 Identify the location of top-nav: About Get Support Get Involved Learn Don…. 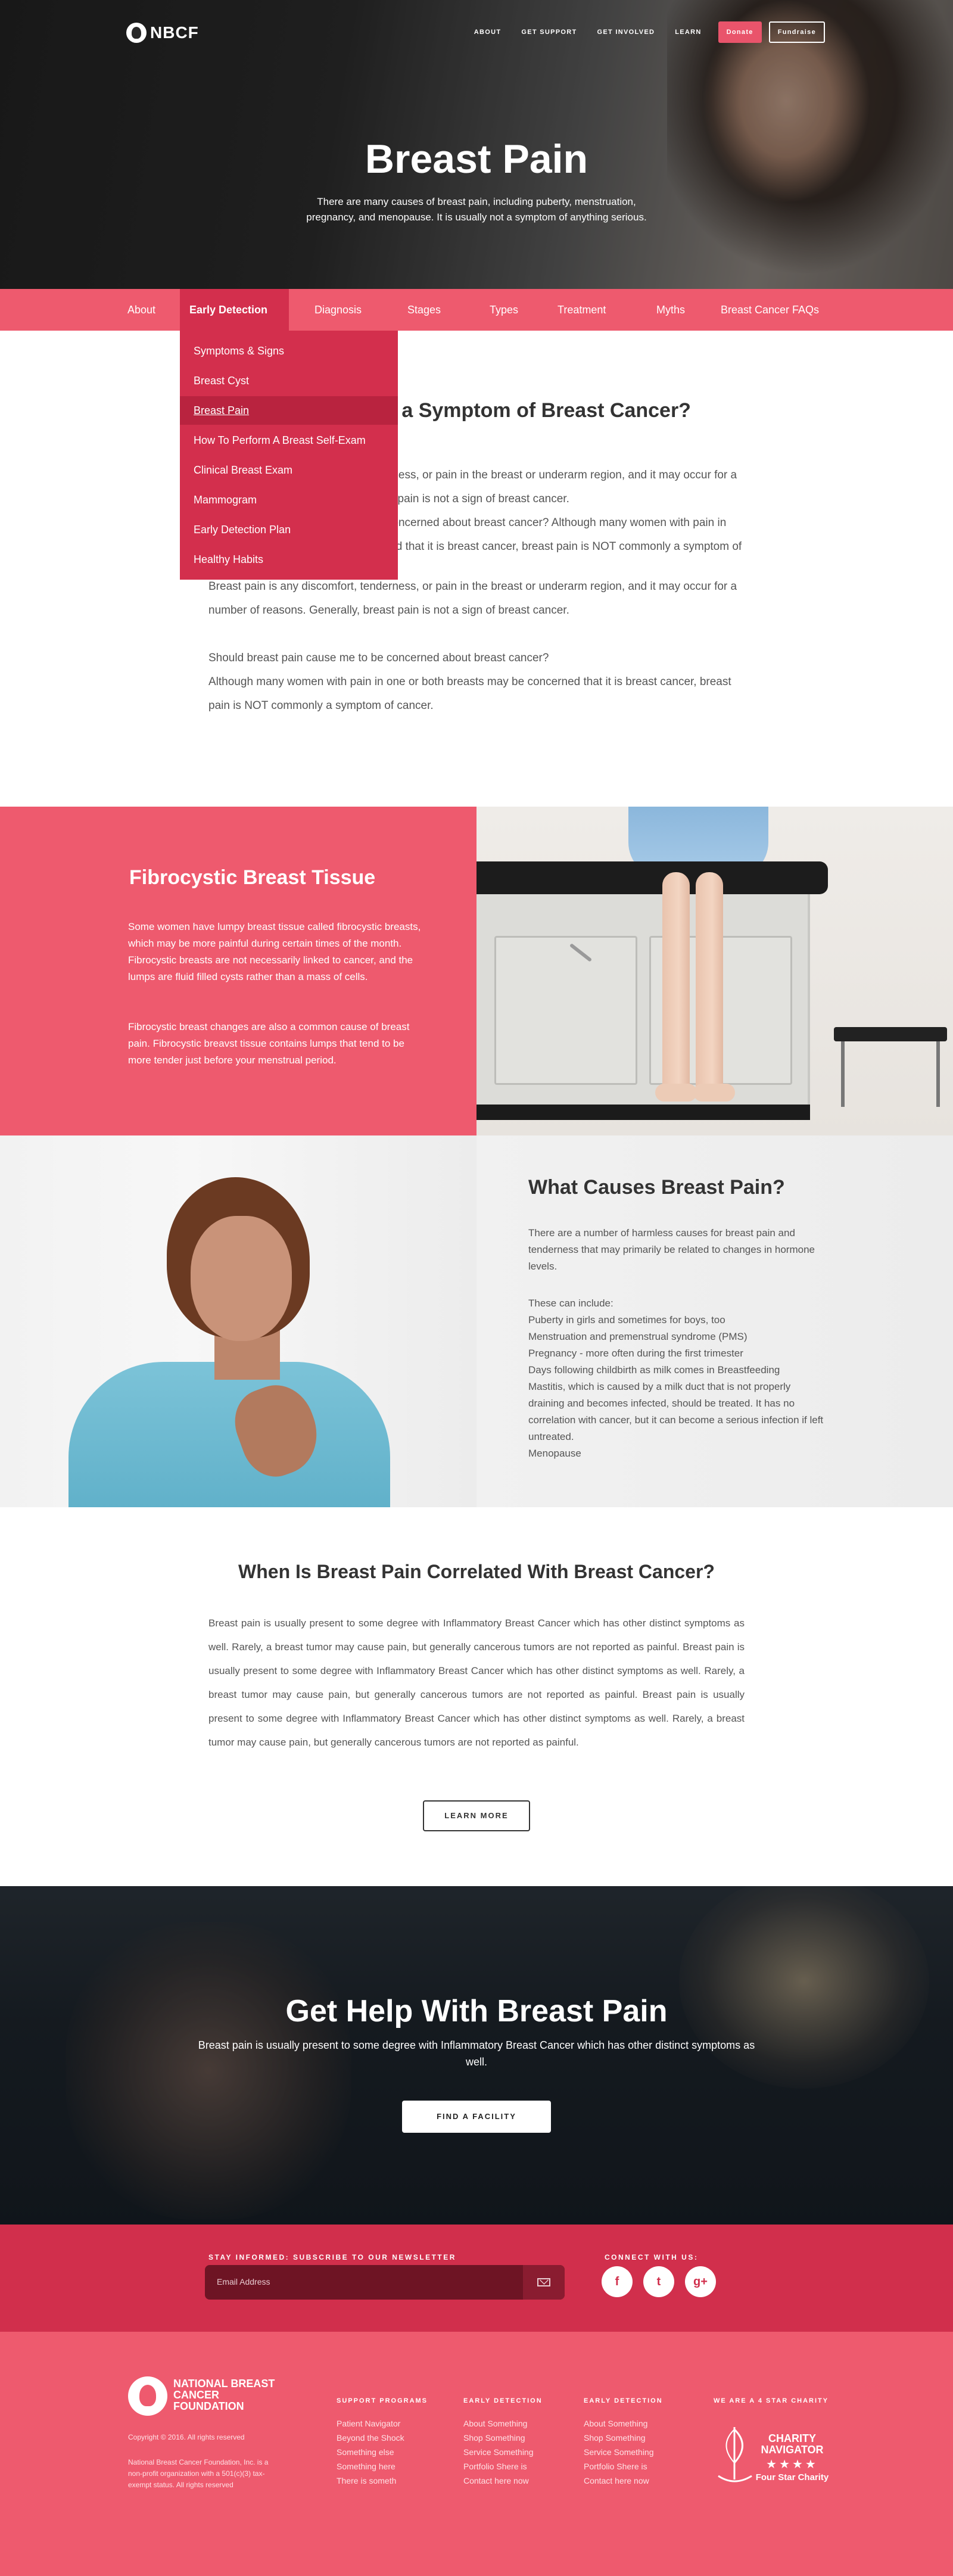
(639, 32).